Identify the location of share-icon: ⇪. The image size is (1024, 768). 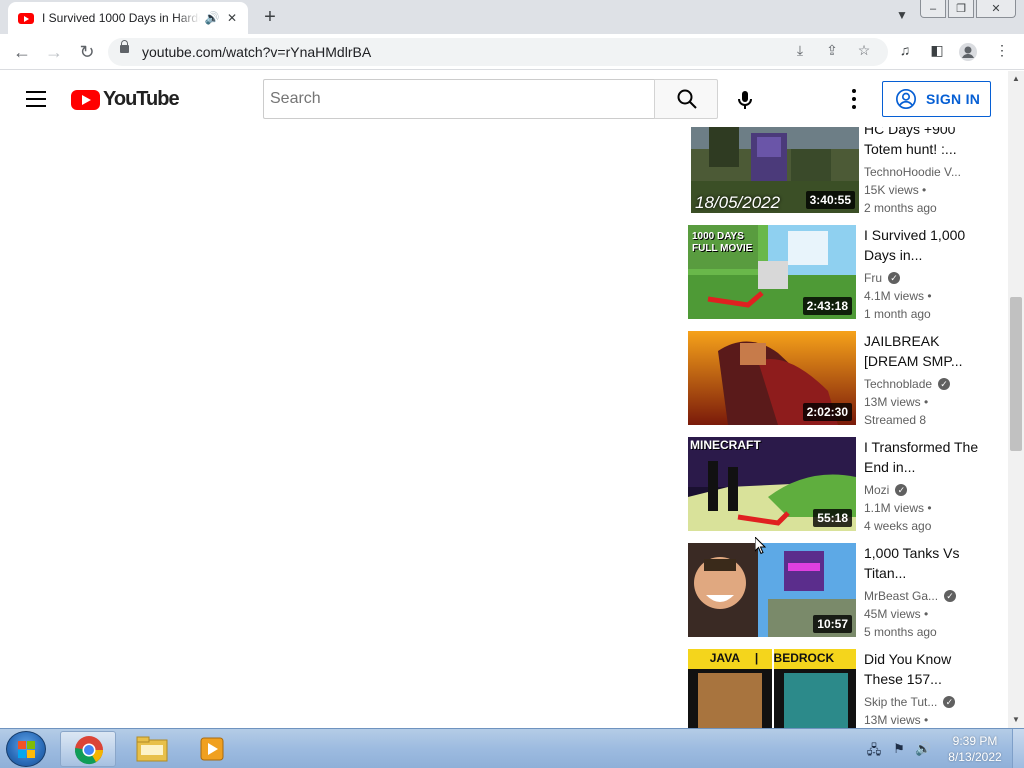
(832, 50).